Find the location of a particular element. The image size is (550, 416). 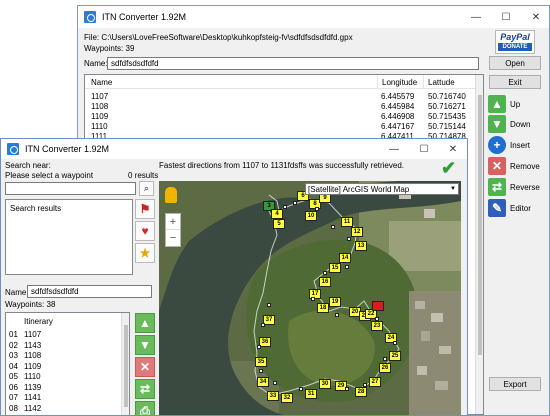

exit-button: Exit is located at coordinates (515, 82).